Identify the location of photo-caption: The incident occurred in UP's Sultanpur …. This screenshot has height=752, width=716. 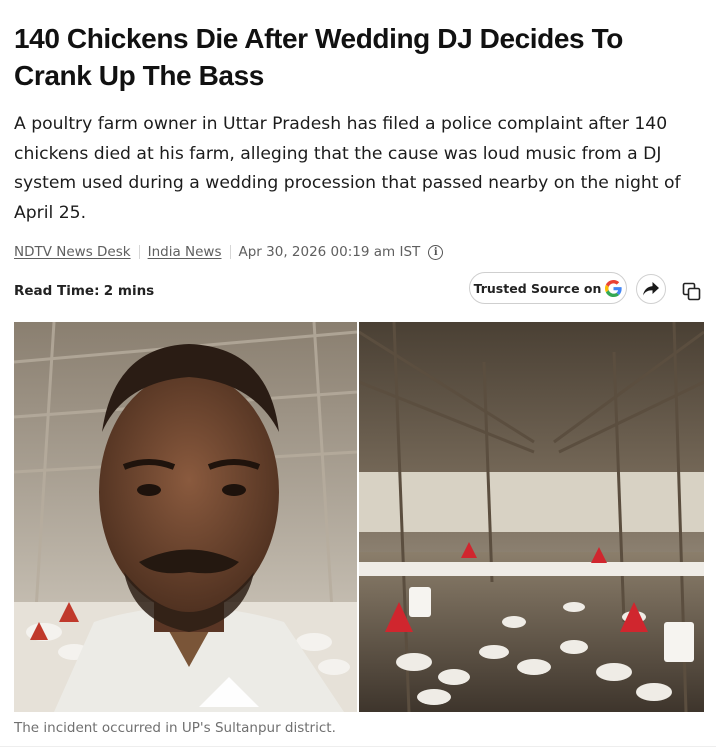
(175, 728).